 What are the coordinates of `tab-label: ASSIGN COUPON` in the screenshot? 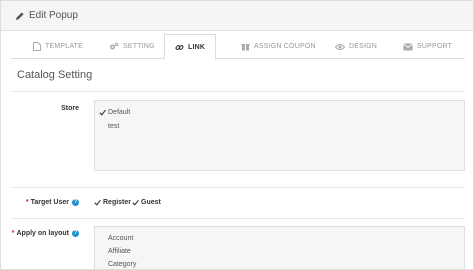 It's located at (285, 46).